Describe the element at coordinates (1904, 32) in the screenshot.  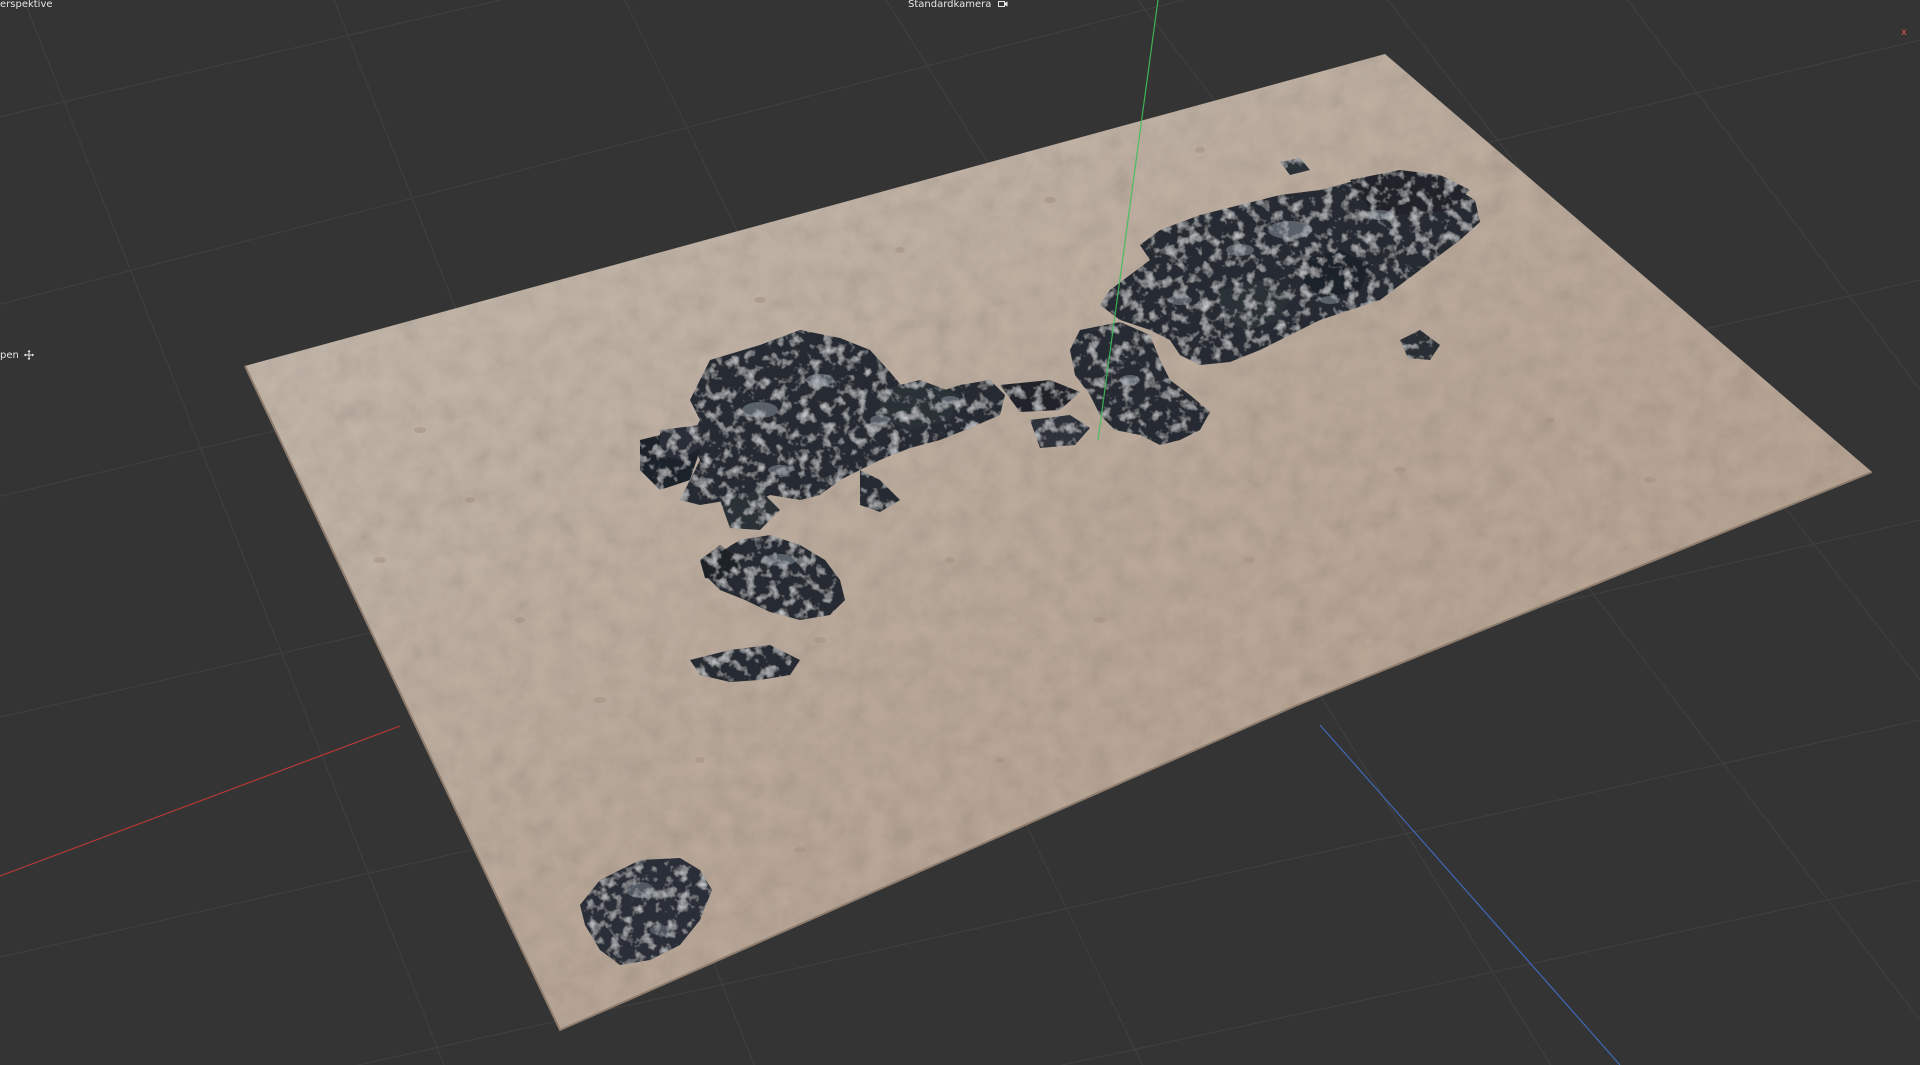
I see `axis-x-label: x` at that location.